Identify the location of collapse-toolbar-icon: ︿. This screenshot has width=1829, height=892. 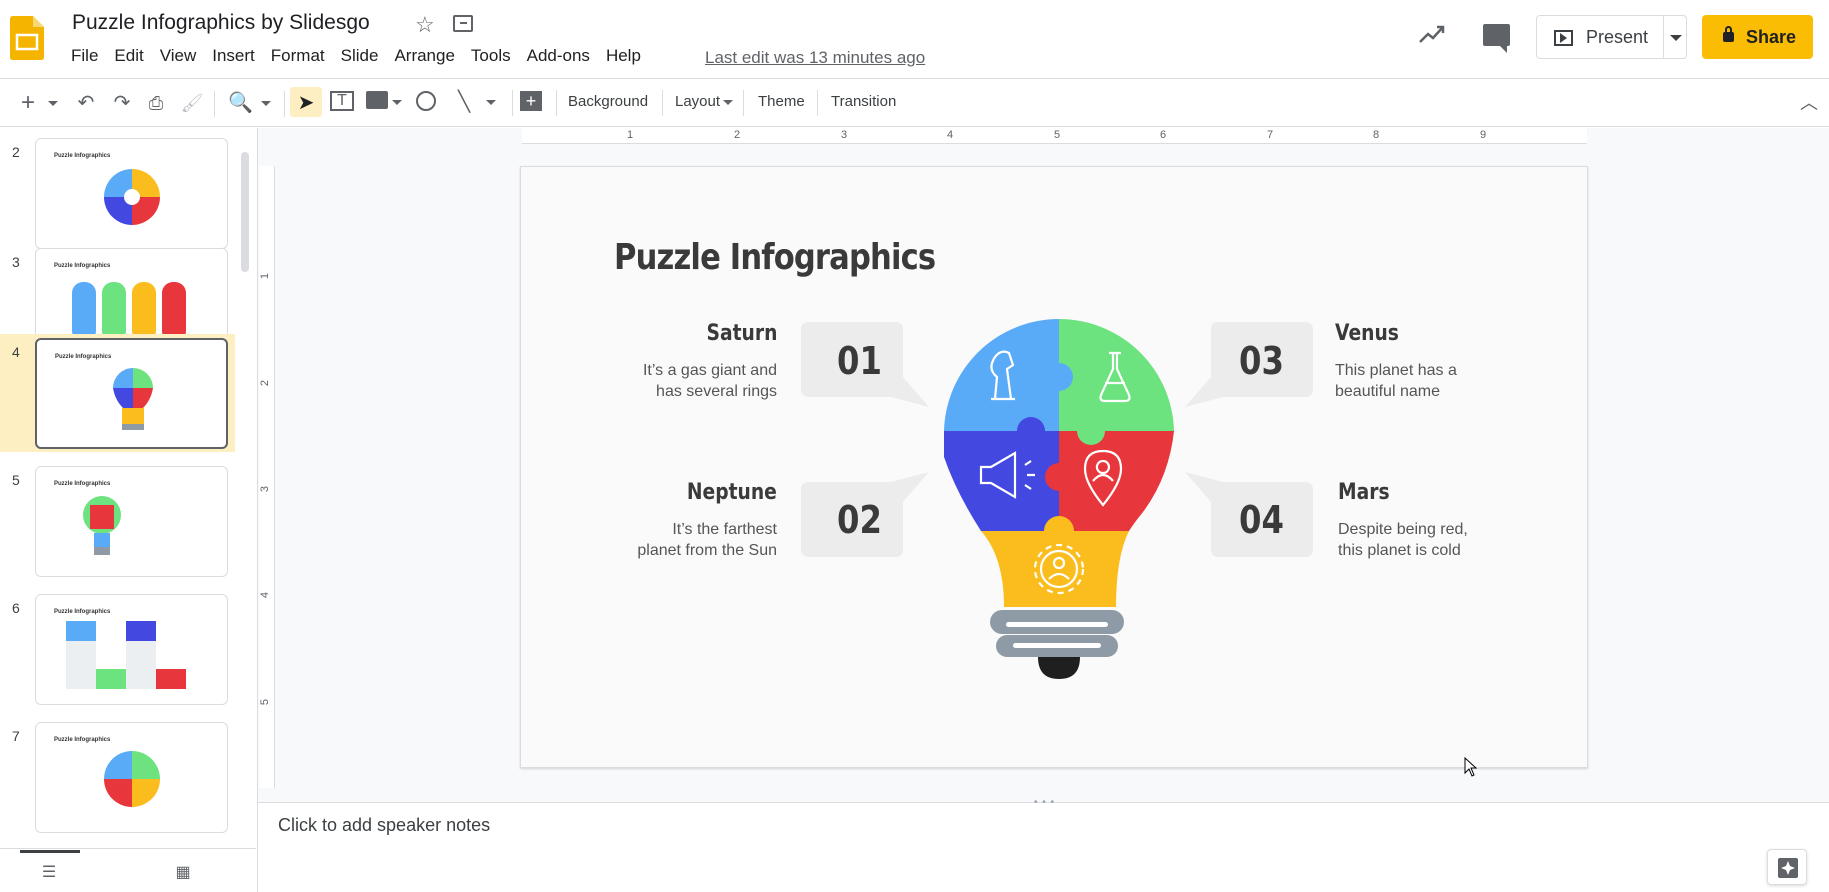
(1809, 103).